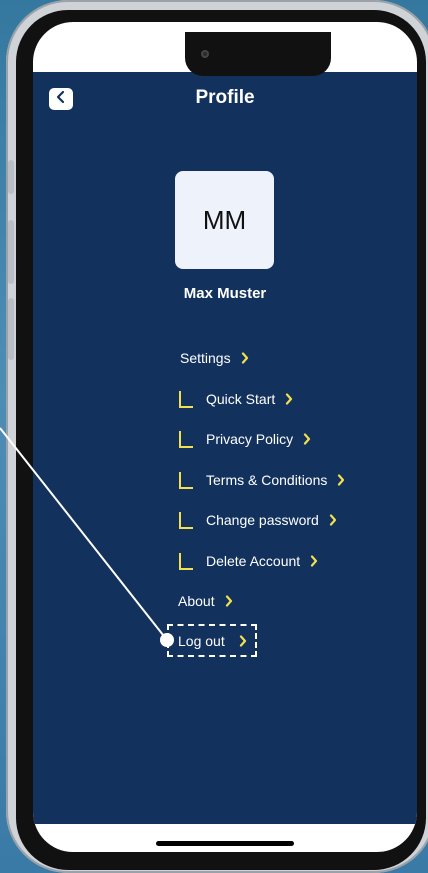 The height and width of the screenshot is (873, 428). I want to click on menu-item-change-password: Change password, so click(258, 520).